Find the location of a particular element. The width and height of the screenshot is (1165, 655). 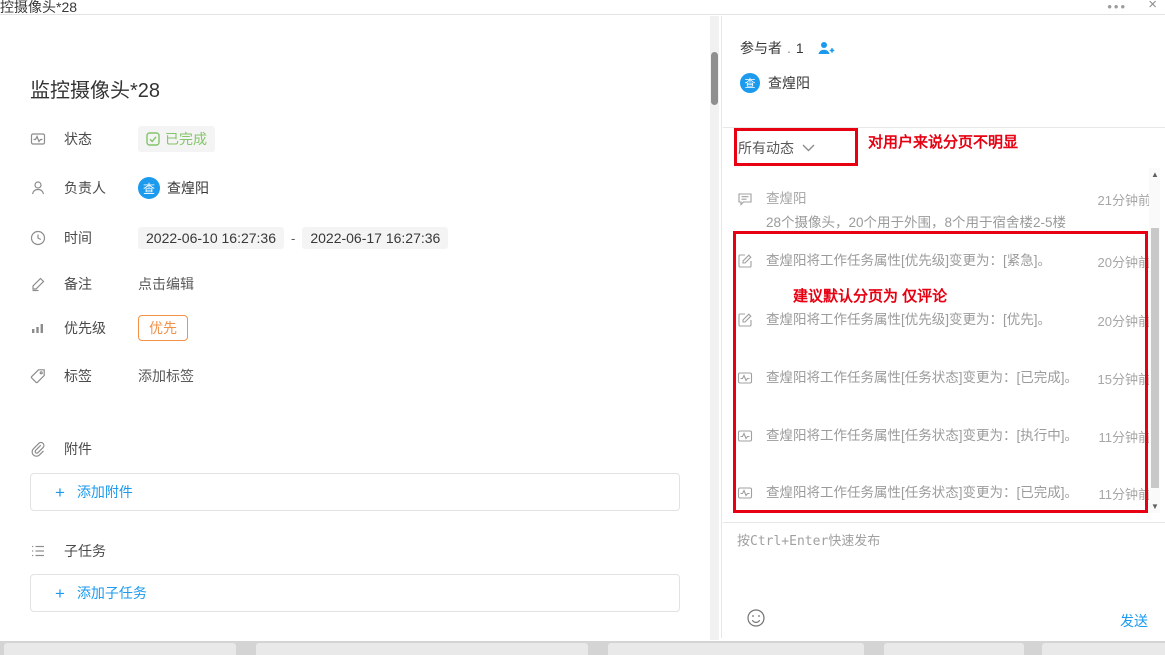

activity-text: 查煌阳将工作任务属性[优先级]变更为：[紧急]。 is located at coordinates (909, 260).